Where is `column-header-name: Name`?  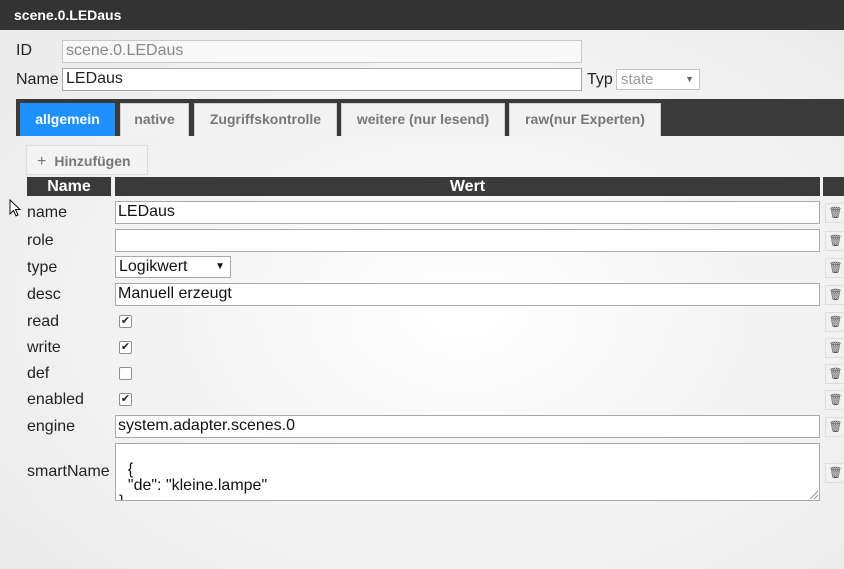 column-header-name: Name is located at coordinates (69, 186).